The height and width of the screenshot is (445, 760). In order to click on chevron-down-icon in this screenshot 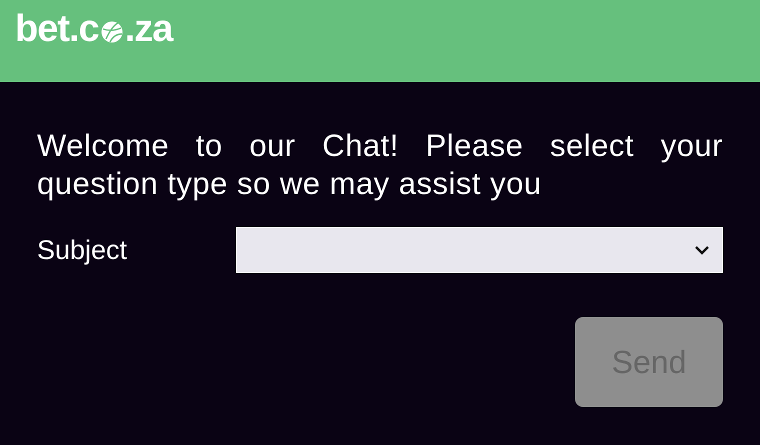, I will do `click(702, 250)`.